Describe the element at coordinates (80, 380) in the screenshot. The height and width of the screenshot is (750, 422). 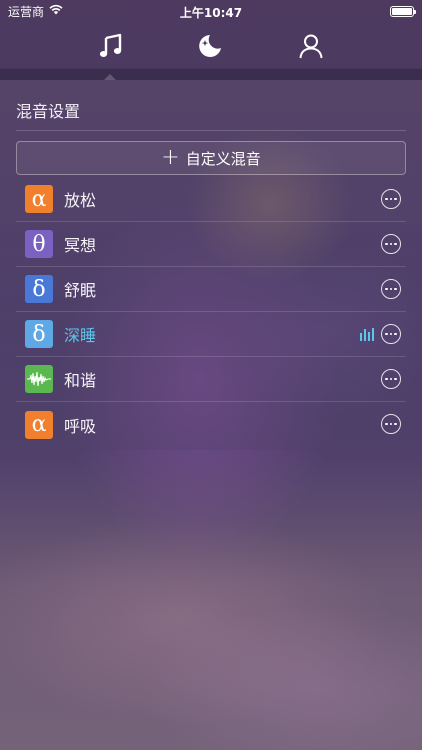
I see `mix-label: 和谐` at that location.